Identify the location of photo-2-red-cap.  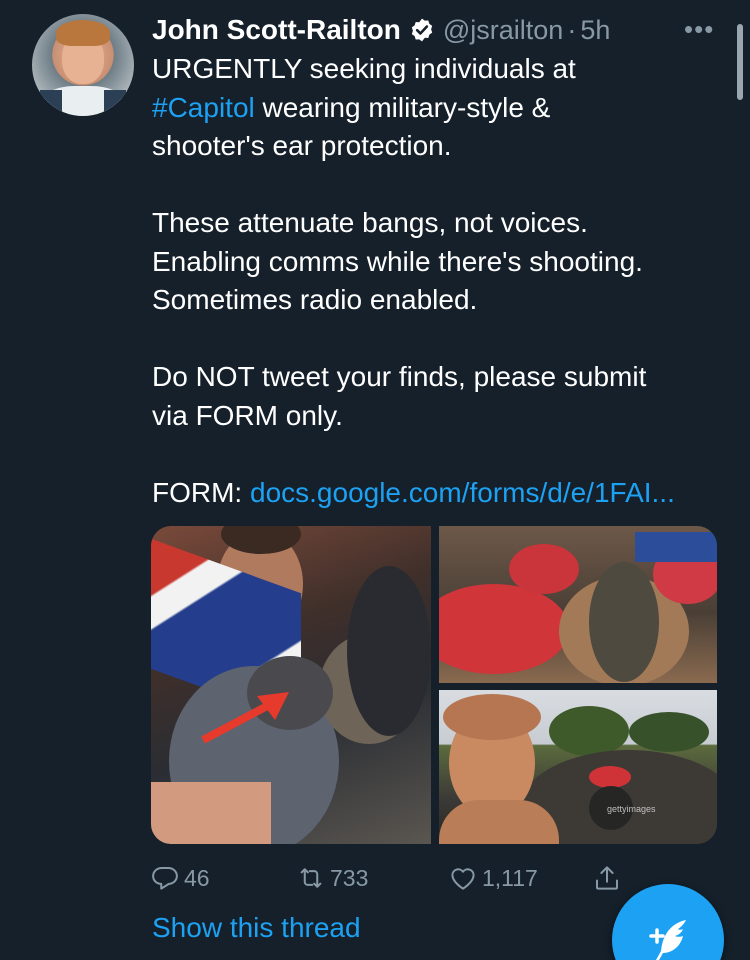
(504, 629).